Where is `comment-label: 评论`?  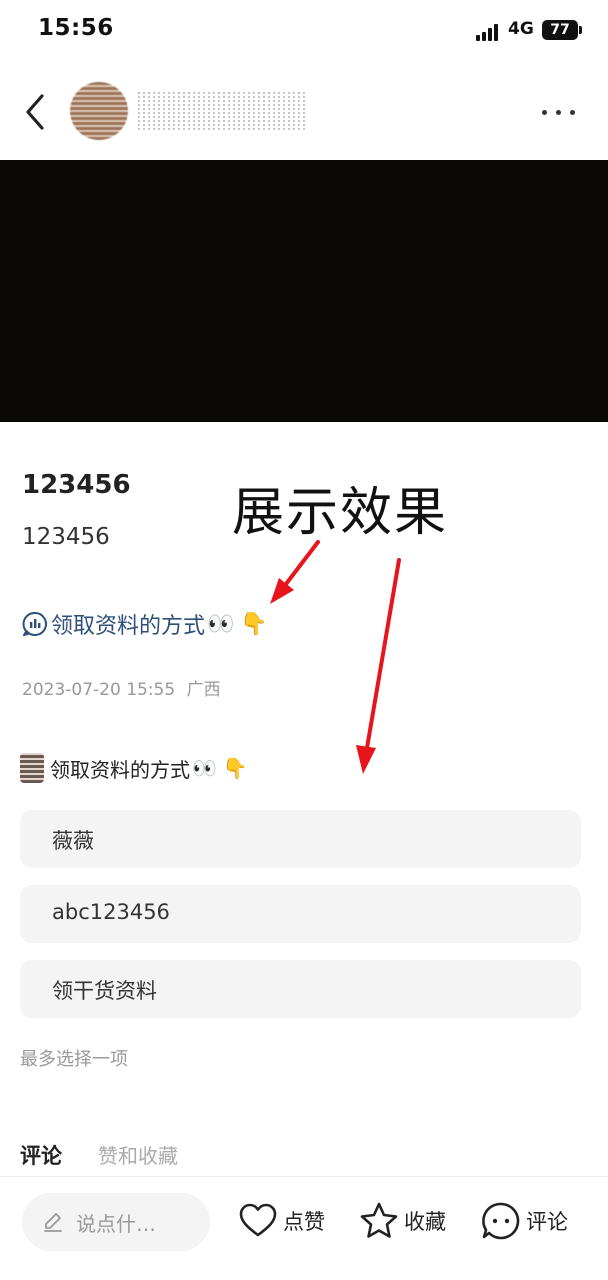
comment-label: 评论 is located at coordinates (547, 1222).